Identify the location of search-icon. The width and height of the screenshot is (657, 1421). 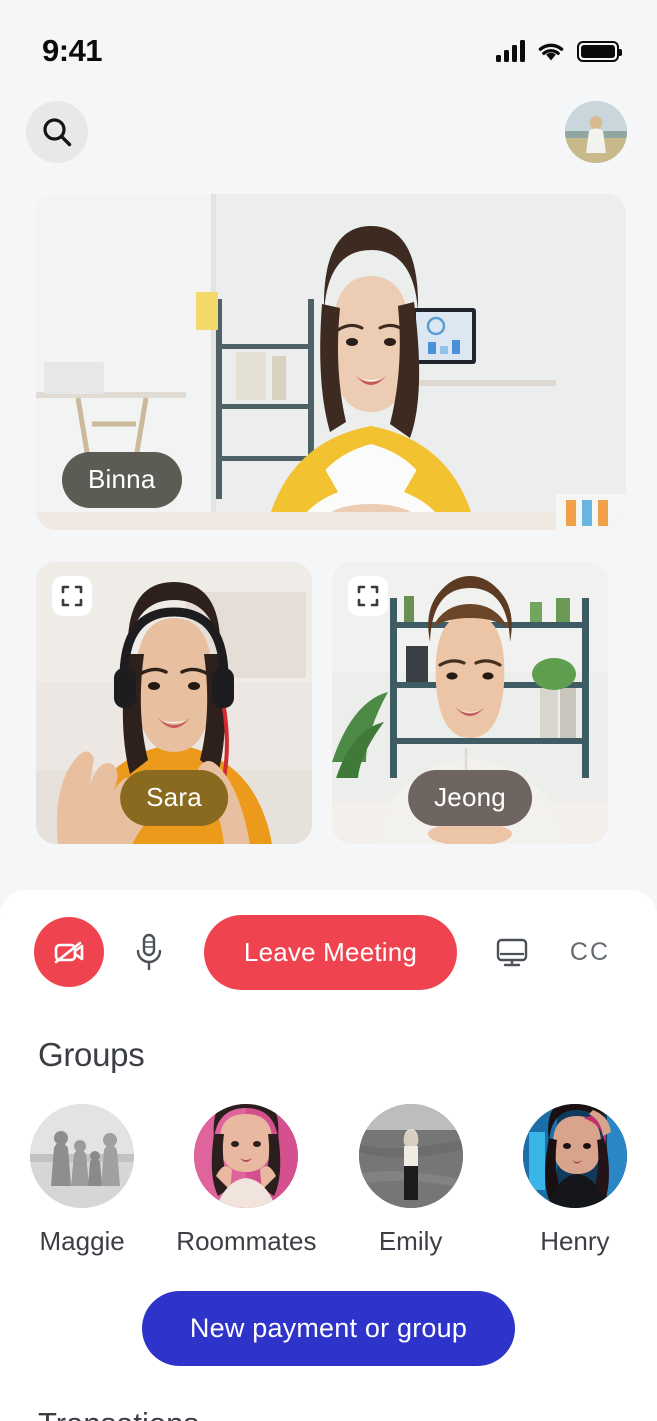
(57, 132).